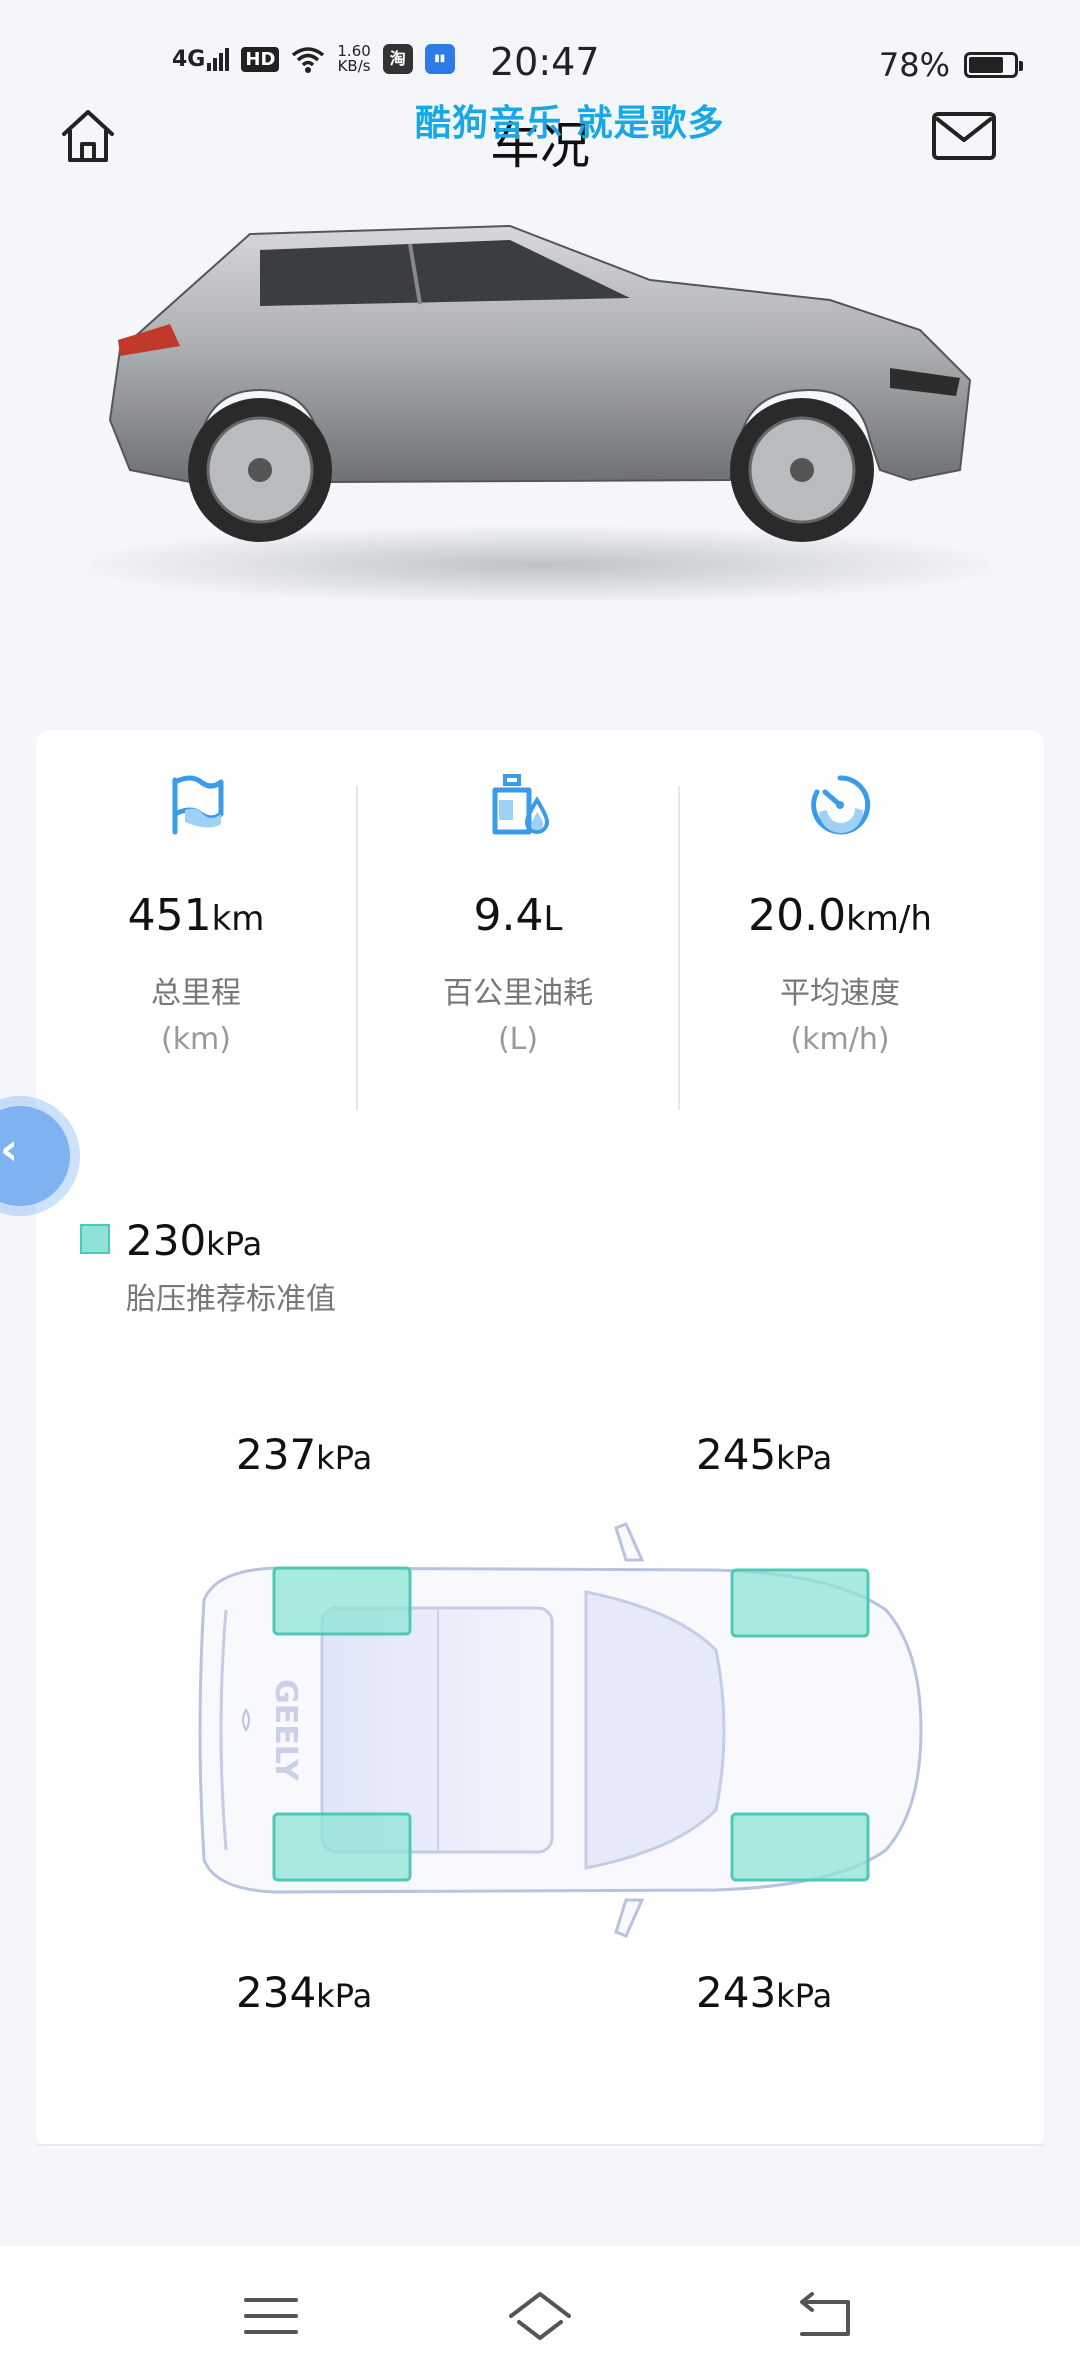  I want to click on average-speed-value: 20.0, so click(797, 915).